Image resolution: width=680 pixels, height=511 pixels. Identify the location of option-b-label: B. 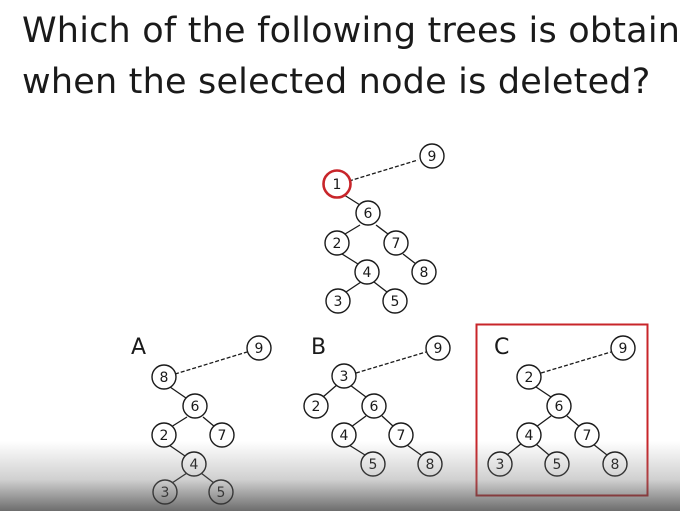
(318, 347).